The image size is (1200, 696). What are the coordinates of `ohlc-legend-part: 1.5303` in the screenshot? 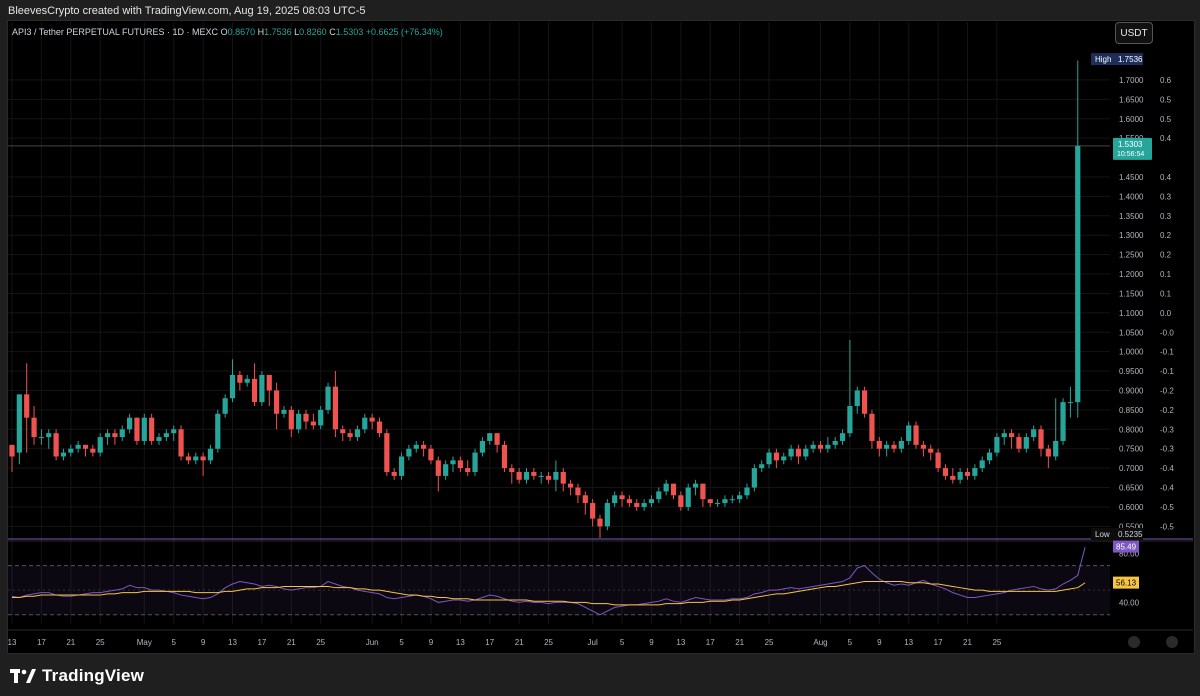 It's located at (351, 32).